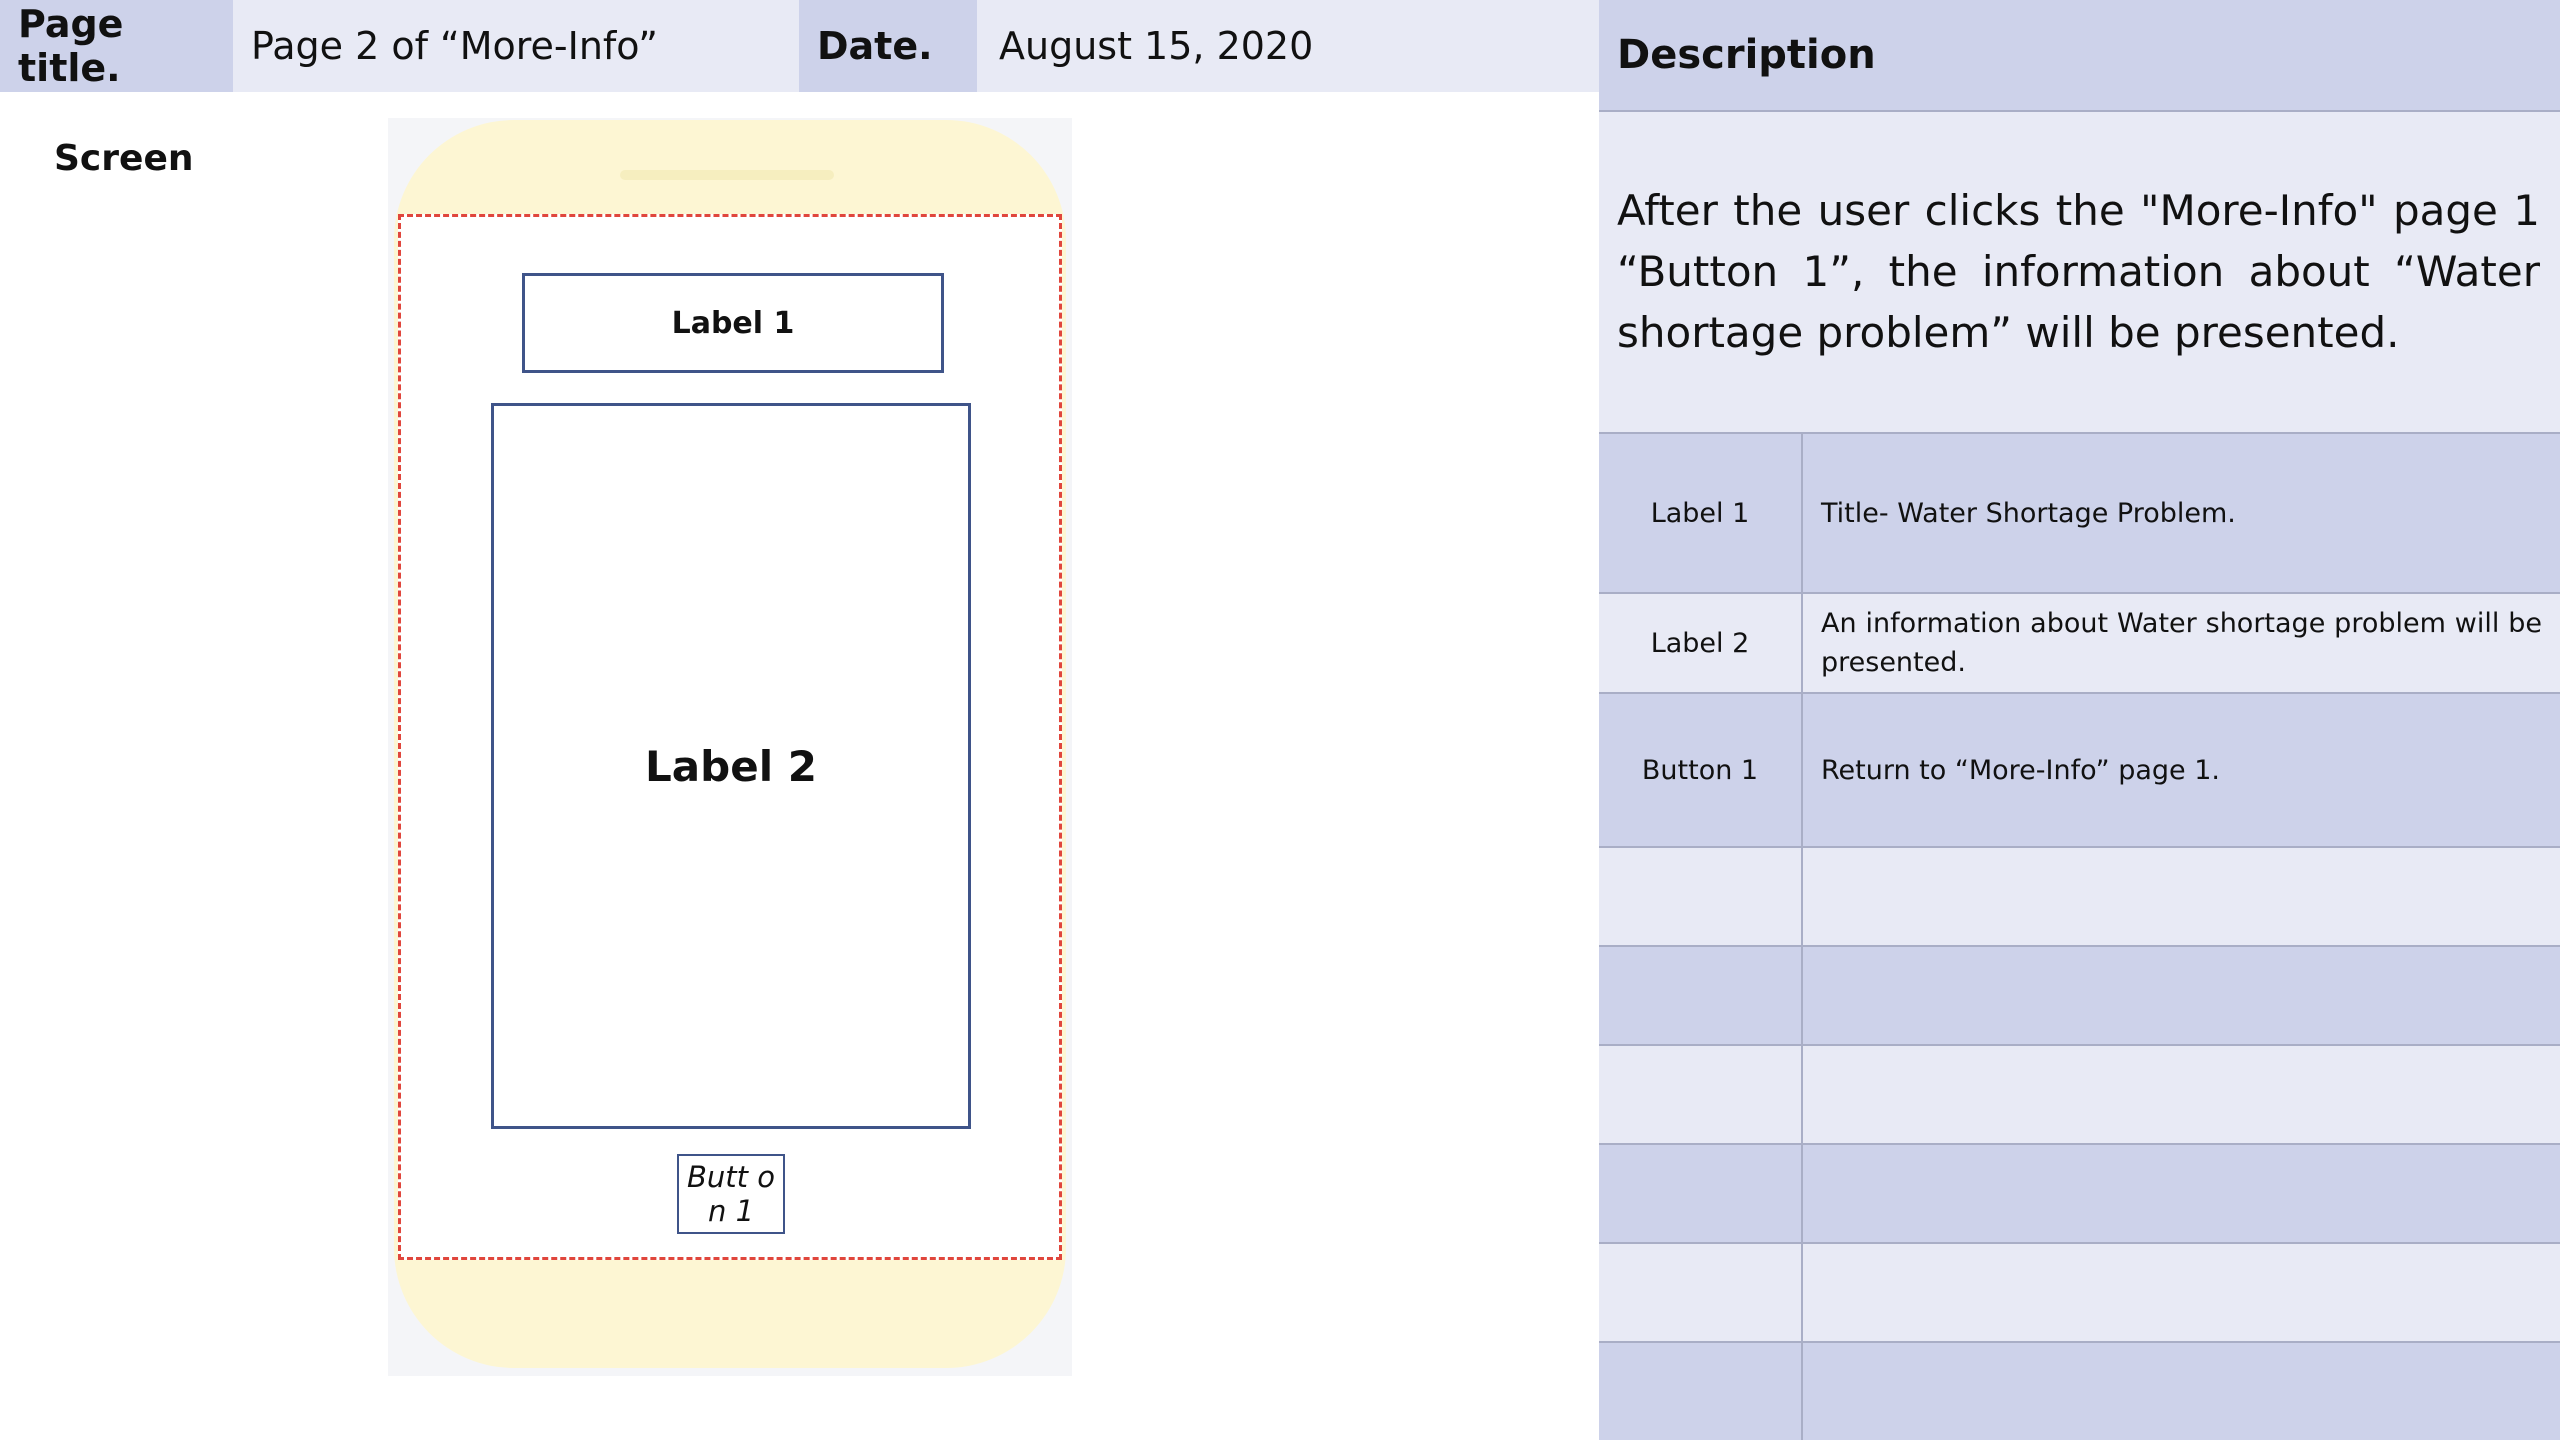 Image resolution: width=2560 pixels, height=1440 pixels. What do you see at coordinates (1701, 513) in the screenshot?
I see `component-name: Label 1` at bounding box center [1701, 513].